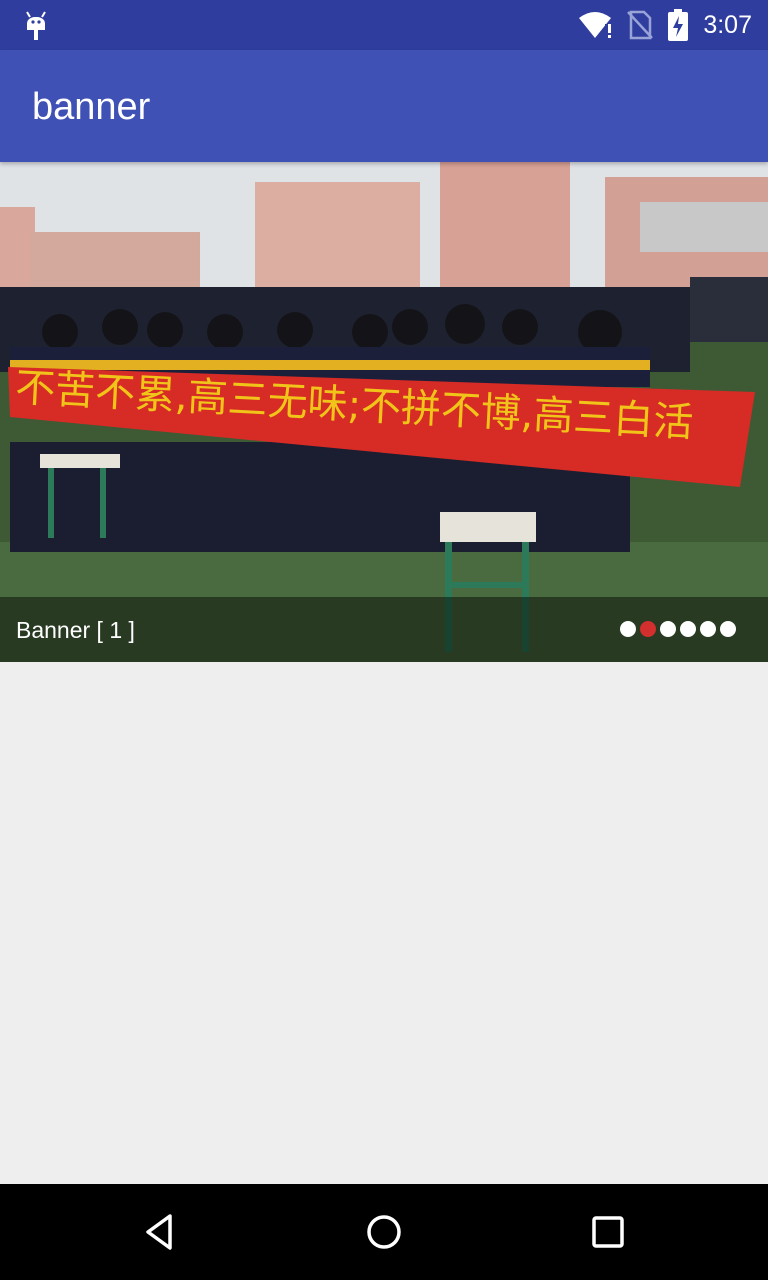 This screenshot has height=1280, width=768. Describe the element at coordinates (608, 1232) in the screenshot. I see `recents-icon` at that location.